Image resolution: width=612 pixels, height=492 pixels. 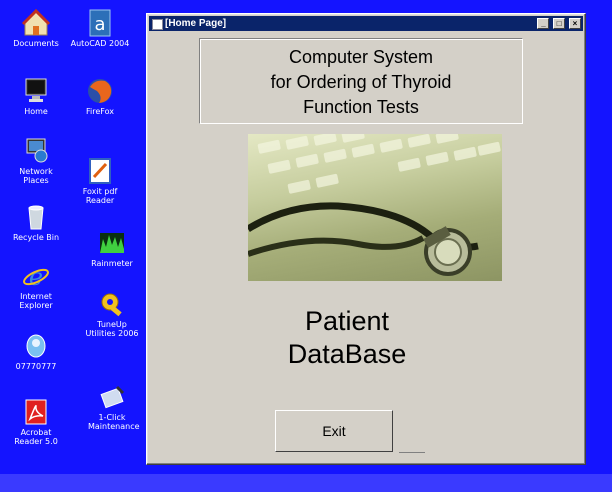 I want to click on window-titlebar: [Home Page] _ □ ×, so click(x=366, y=23).